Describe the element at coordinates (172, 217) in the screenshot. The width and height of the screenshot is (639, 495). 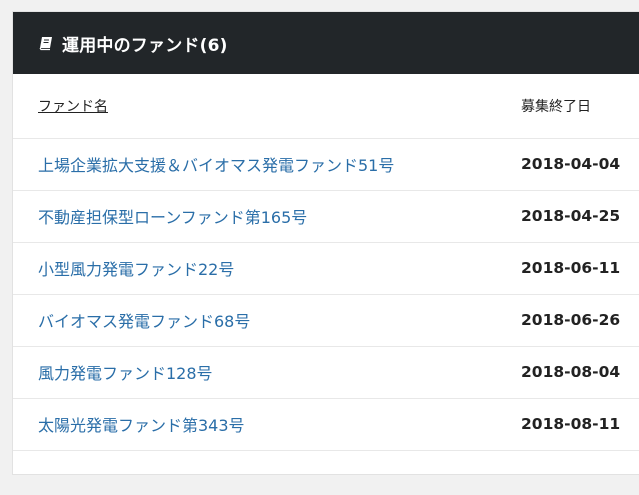
I see `fund-link: 不動産担保型ローンファンド第165号` at that location.